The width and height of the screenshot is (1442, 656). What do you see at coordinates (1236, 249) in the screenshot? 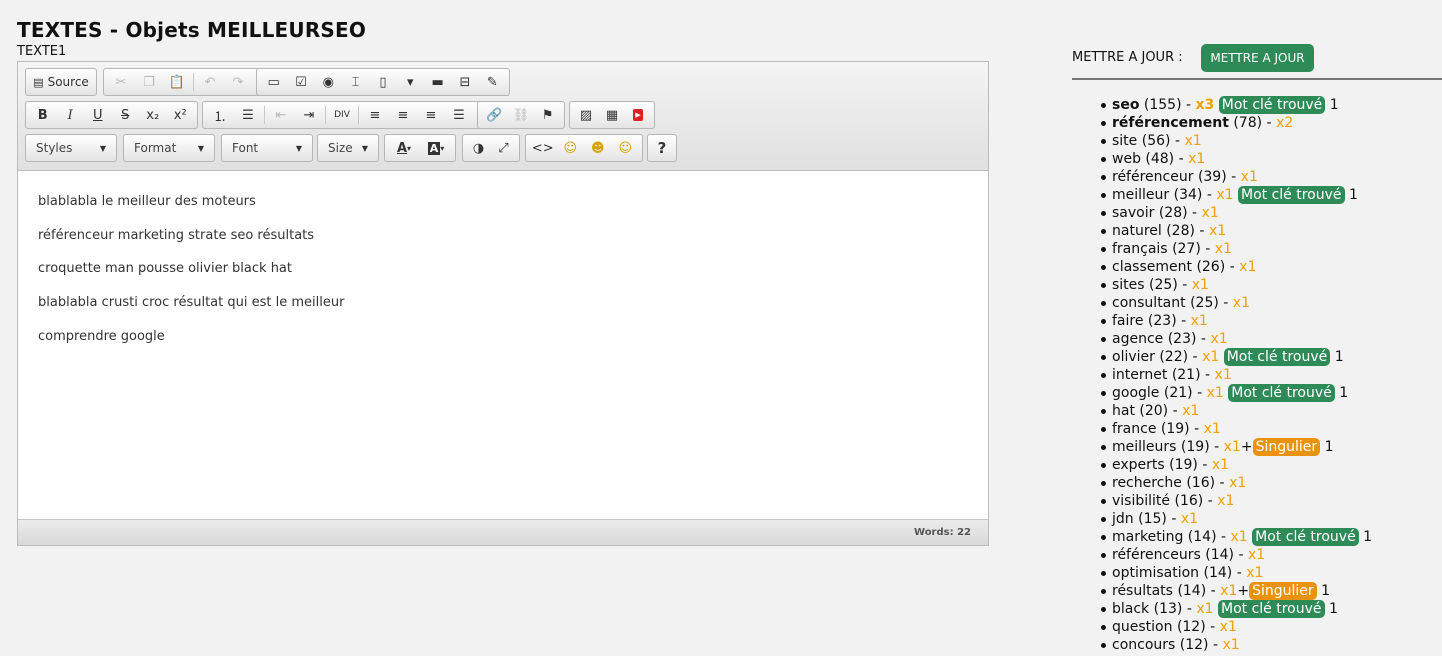
I see `keyword-item: français (27) - x1` at bounding box center [1236, 249].